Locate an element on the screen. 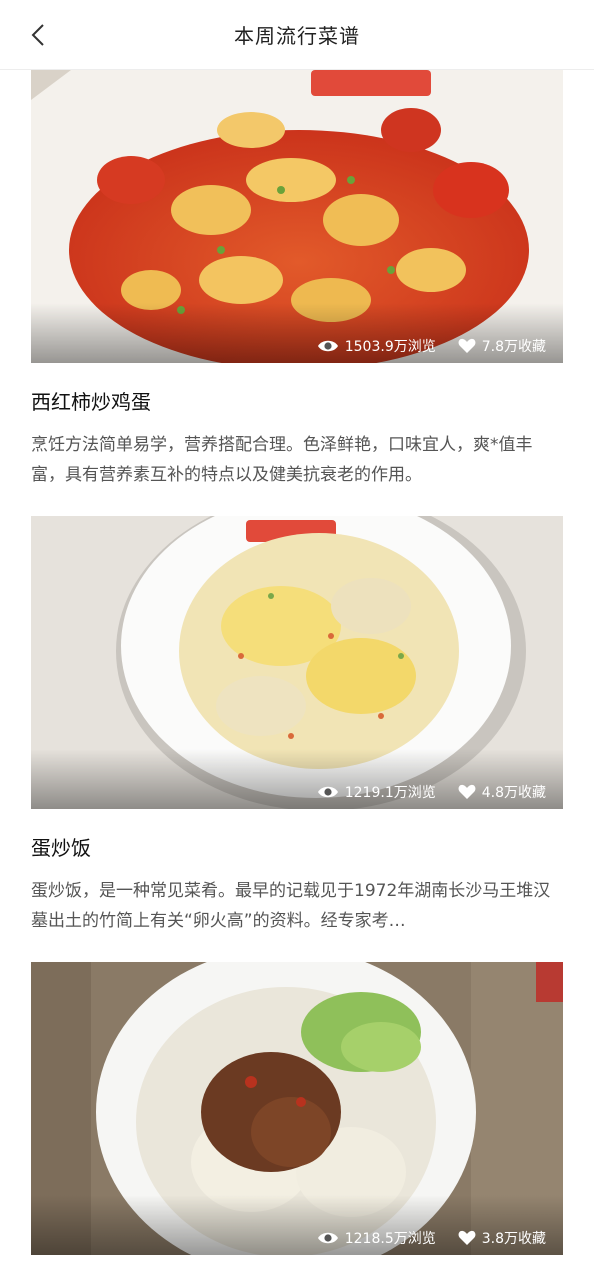  recipe-stats: 1219.1万浏览 4.8万收藏 is located at coordinates (431, 792).